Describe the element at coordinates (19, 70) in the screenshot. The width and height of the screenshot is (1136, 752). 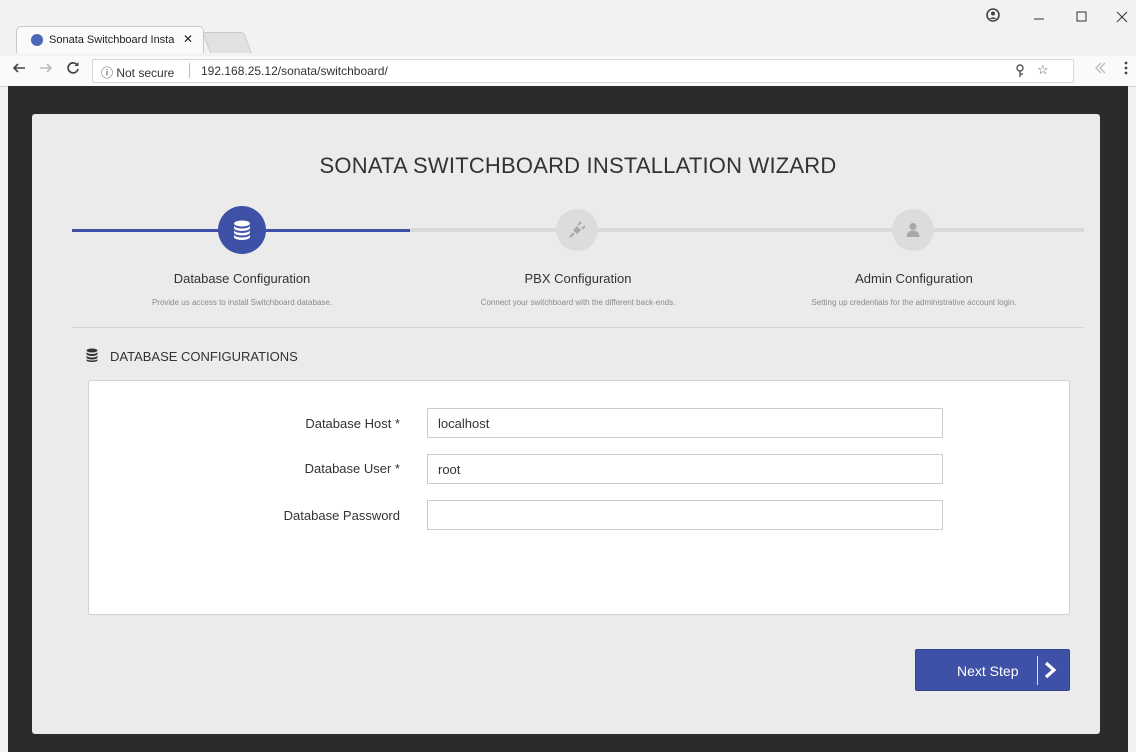
I see `back-icon` at that location.